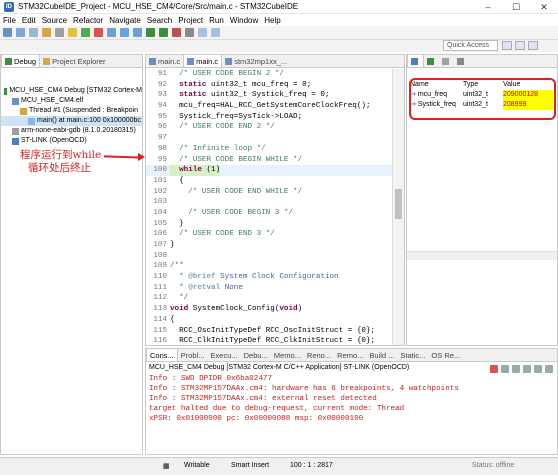 This screenshot has height=475, width=558. What do you see at coordinates (158, 170) in the screenshot?
I see `line-number: 100` at bounding box center [158, 170].